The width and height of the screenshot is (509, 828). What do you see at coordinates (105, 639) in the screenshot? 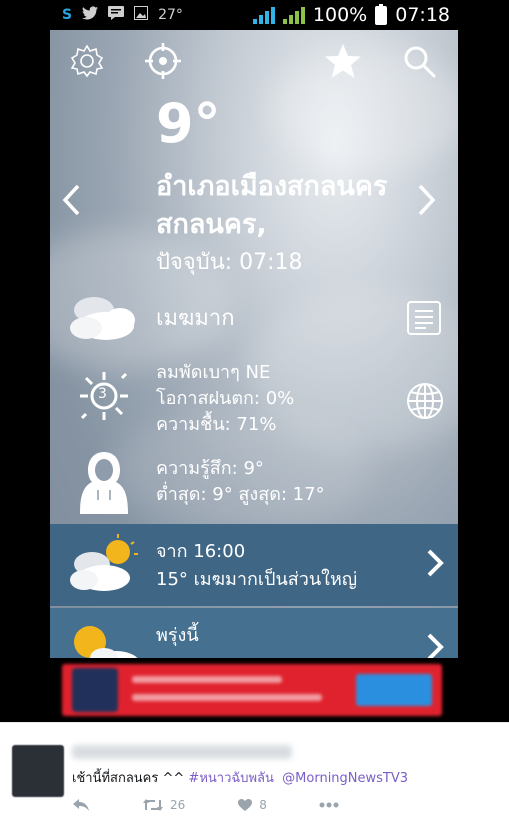
I see `sunny-cloud-icon` at bounding box center [105, 639].